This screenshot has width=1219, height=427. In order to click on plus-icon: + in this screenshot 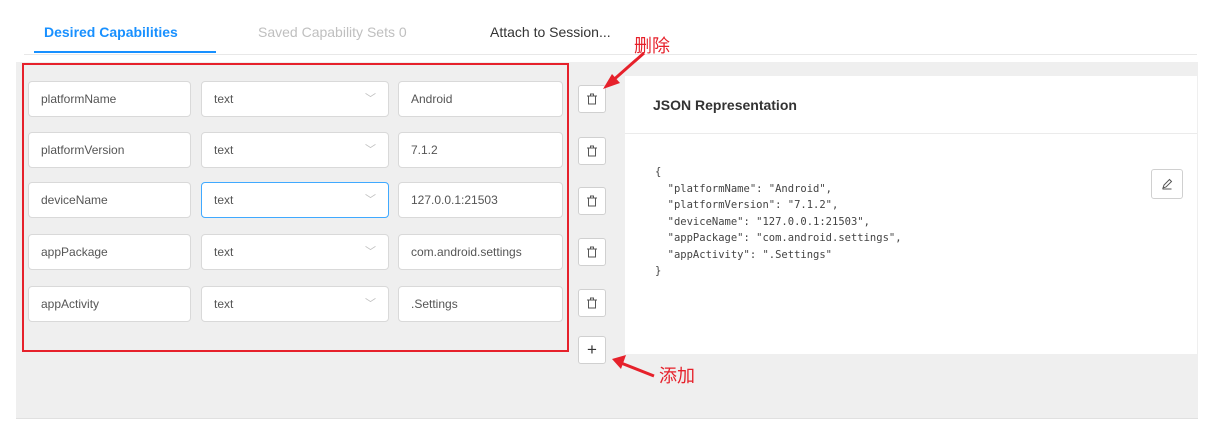, I will do `click(592, 349)`.